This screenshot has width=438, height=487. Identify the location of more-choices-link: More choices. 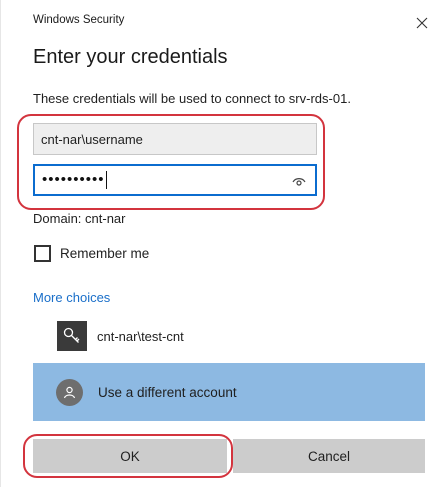
(71, 297).